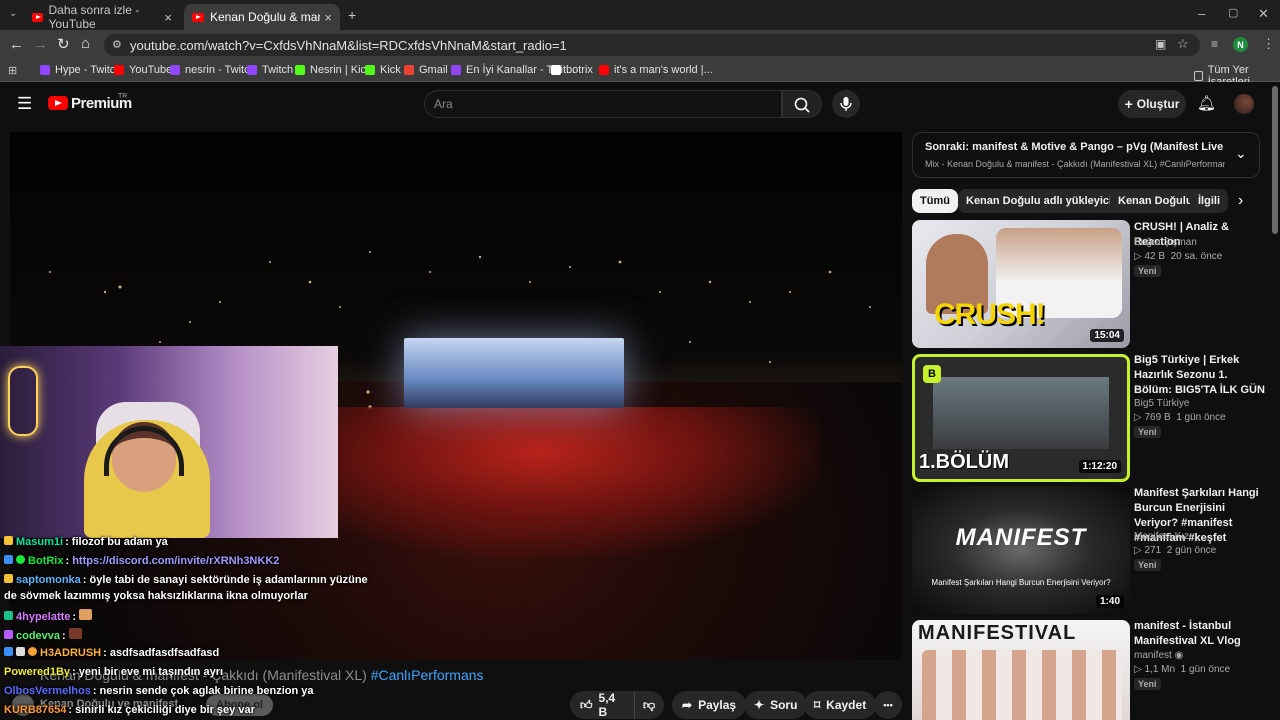  What do you see at coordinates (262, 17) in the screenshot?
I see `tab-current-video: Kenan Doğulu & manifest - Çak ×` at bounding box center [262, 17].